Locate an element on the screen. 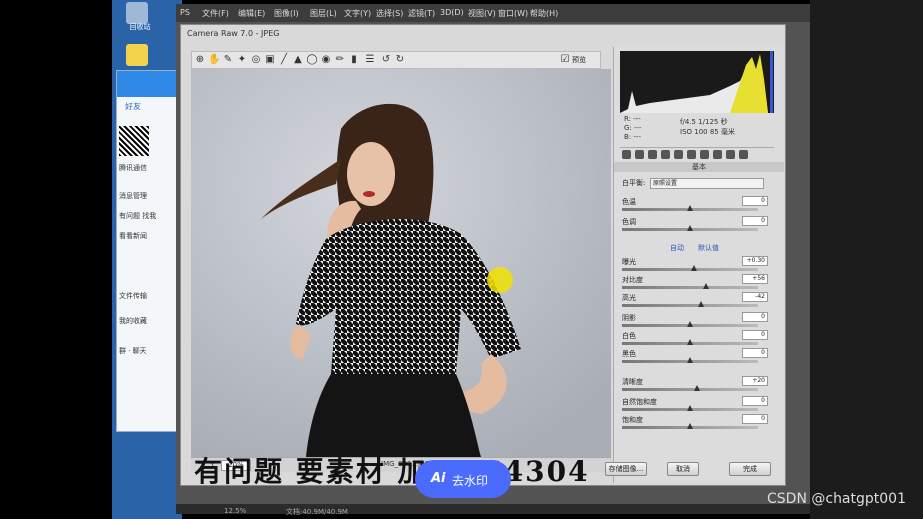  menu-image: 图像(I) is located at coordinates (286, 13).